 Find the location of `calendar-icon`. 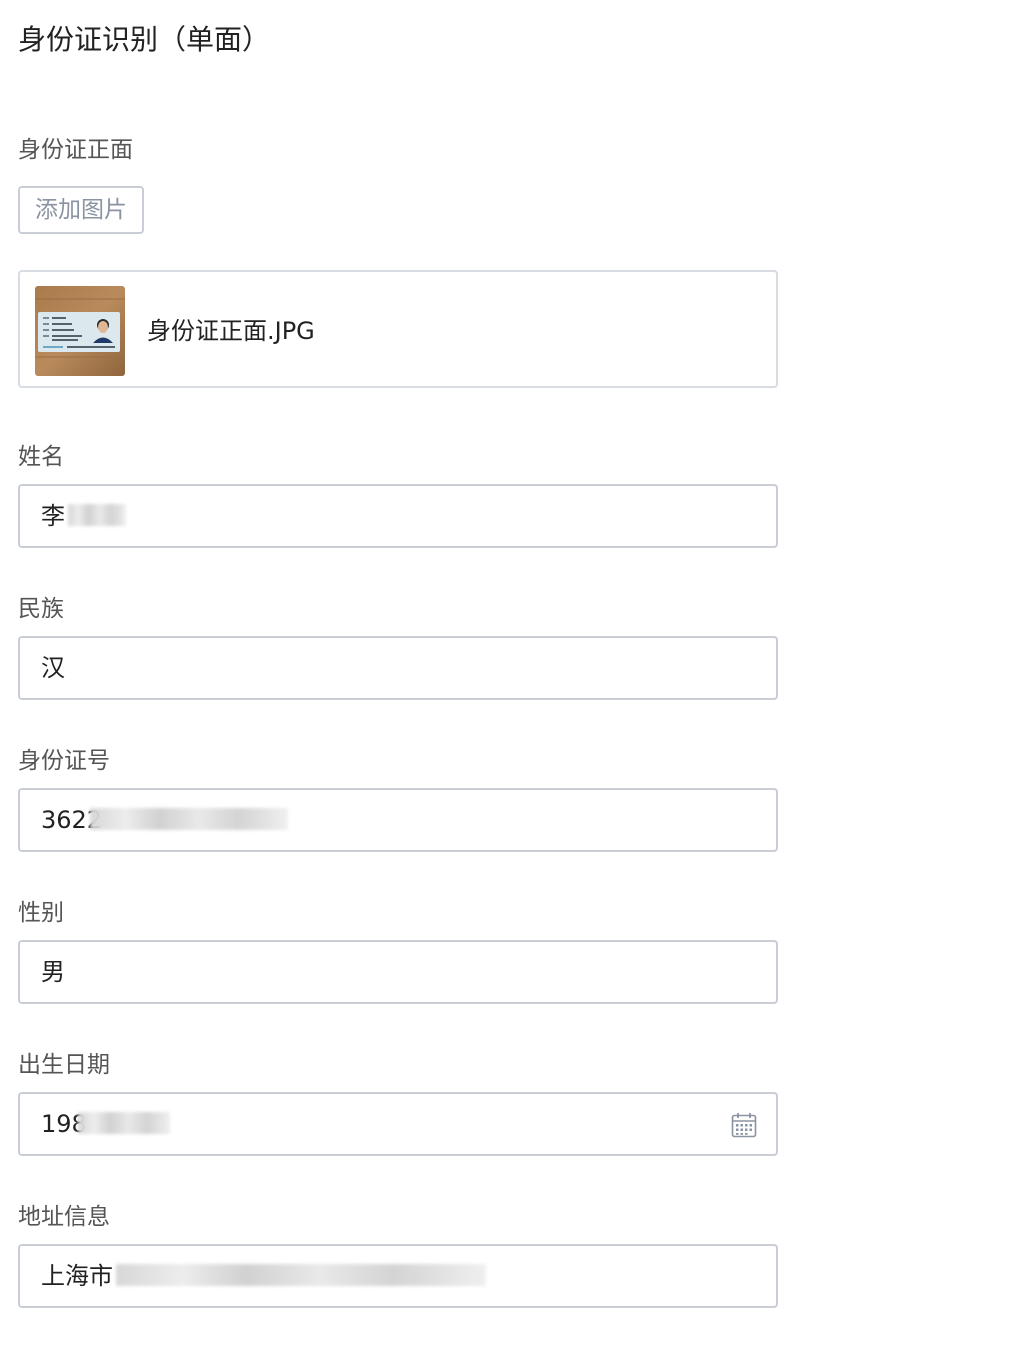

calendar-icon is located at coordinates (744, 1125).